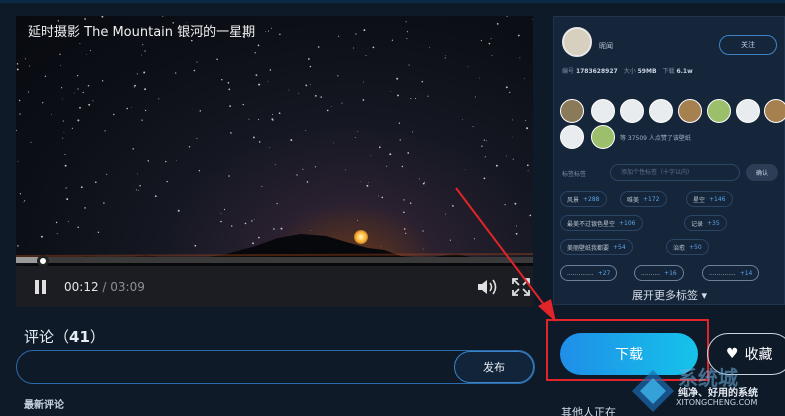 The width and height of the screenshot is (785, 416). I want to click on volume-icon, so click(488, 287).